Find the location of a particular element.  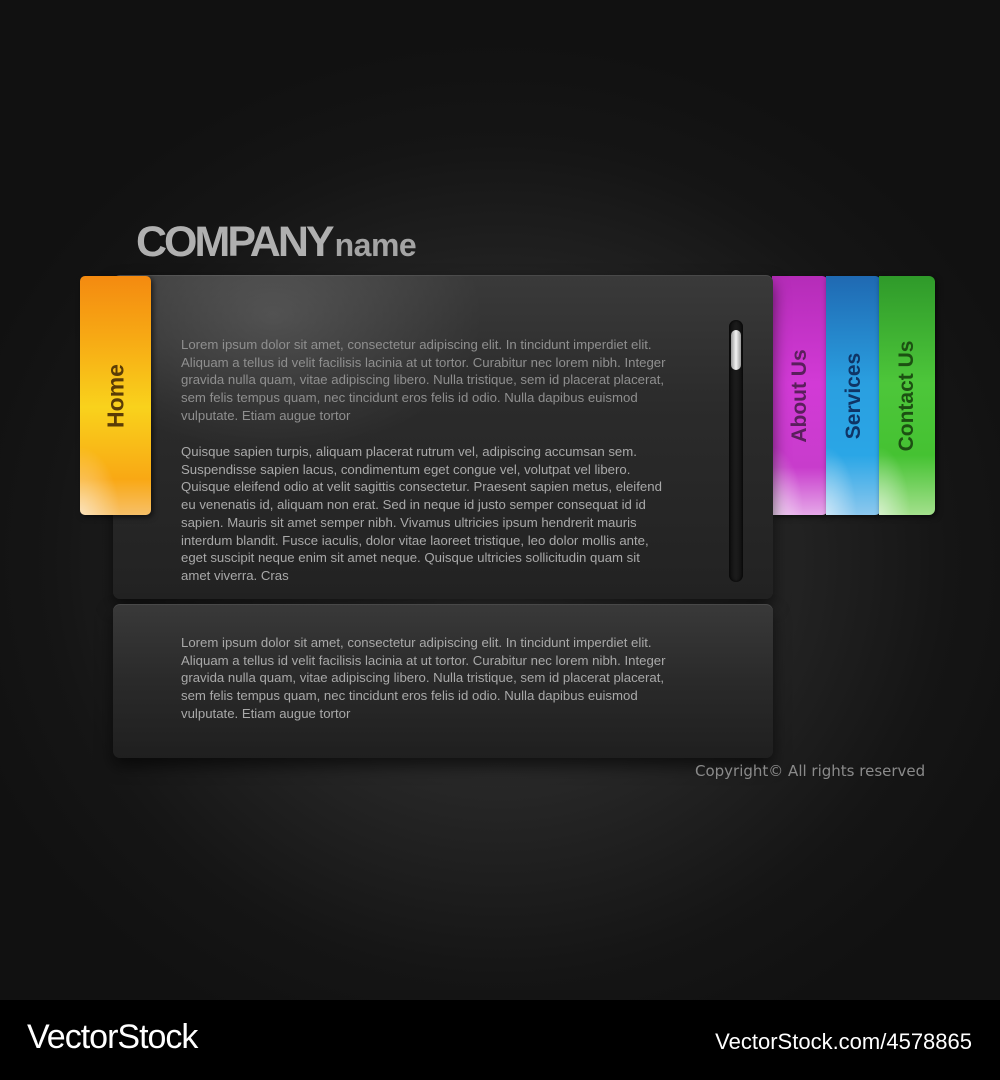

watermark-brand: VectorStock is located at coordinates (112, 1037).